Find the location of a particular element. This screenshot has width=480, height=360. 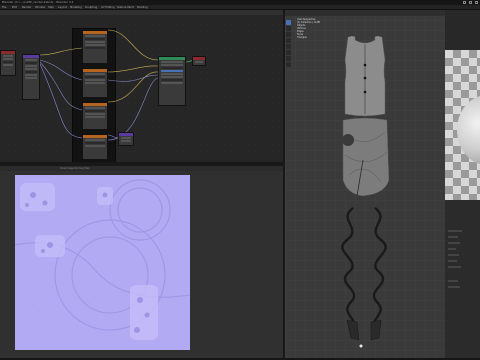

maximize-icon is located at coordinates (470, 2).